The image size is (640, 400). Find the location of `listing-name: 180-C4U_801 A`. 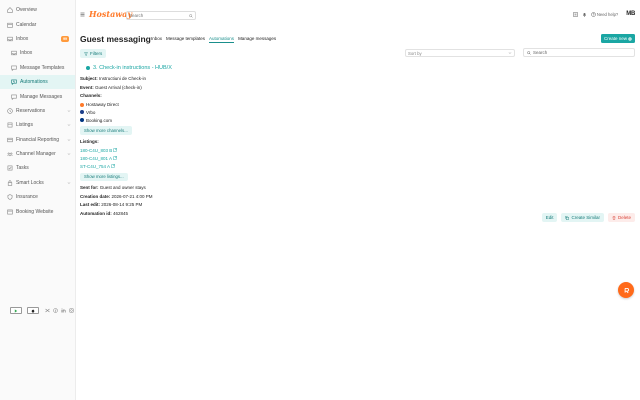

listing-name: 180-C4U_801 A is located at coordinates (96, 158).